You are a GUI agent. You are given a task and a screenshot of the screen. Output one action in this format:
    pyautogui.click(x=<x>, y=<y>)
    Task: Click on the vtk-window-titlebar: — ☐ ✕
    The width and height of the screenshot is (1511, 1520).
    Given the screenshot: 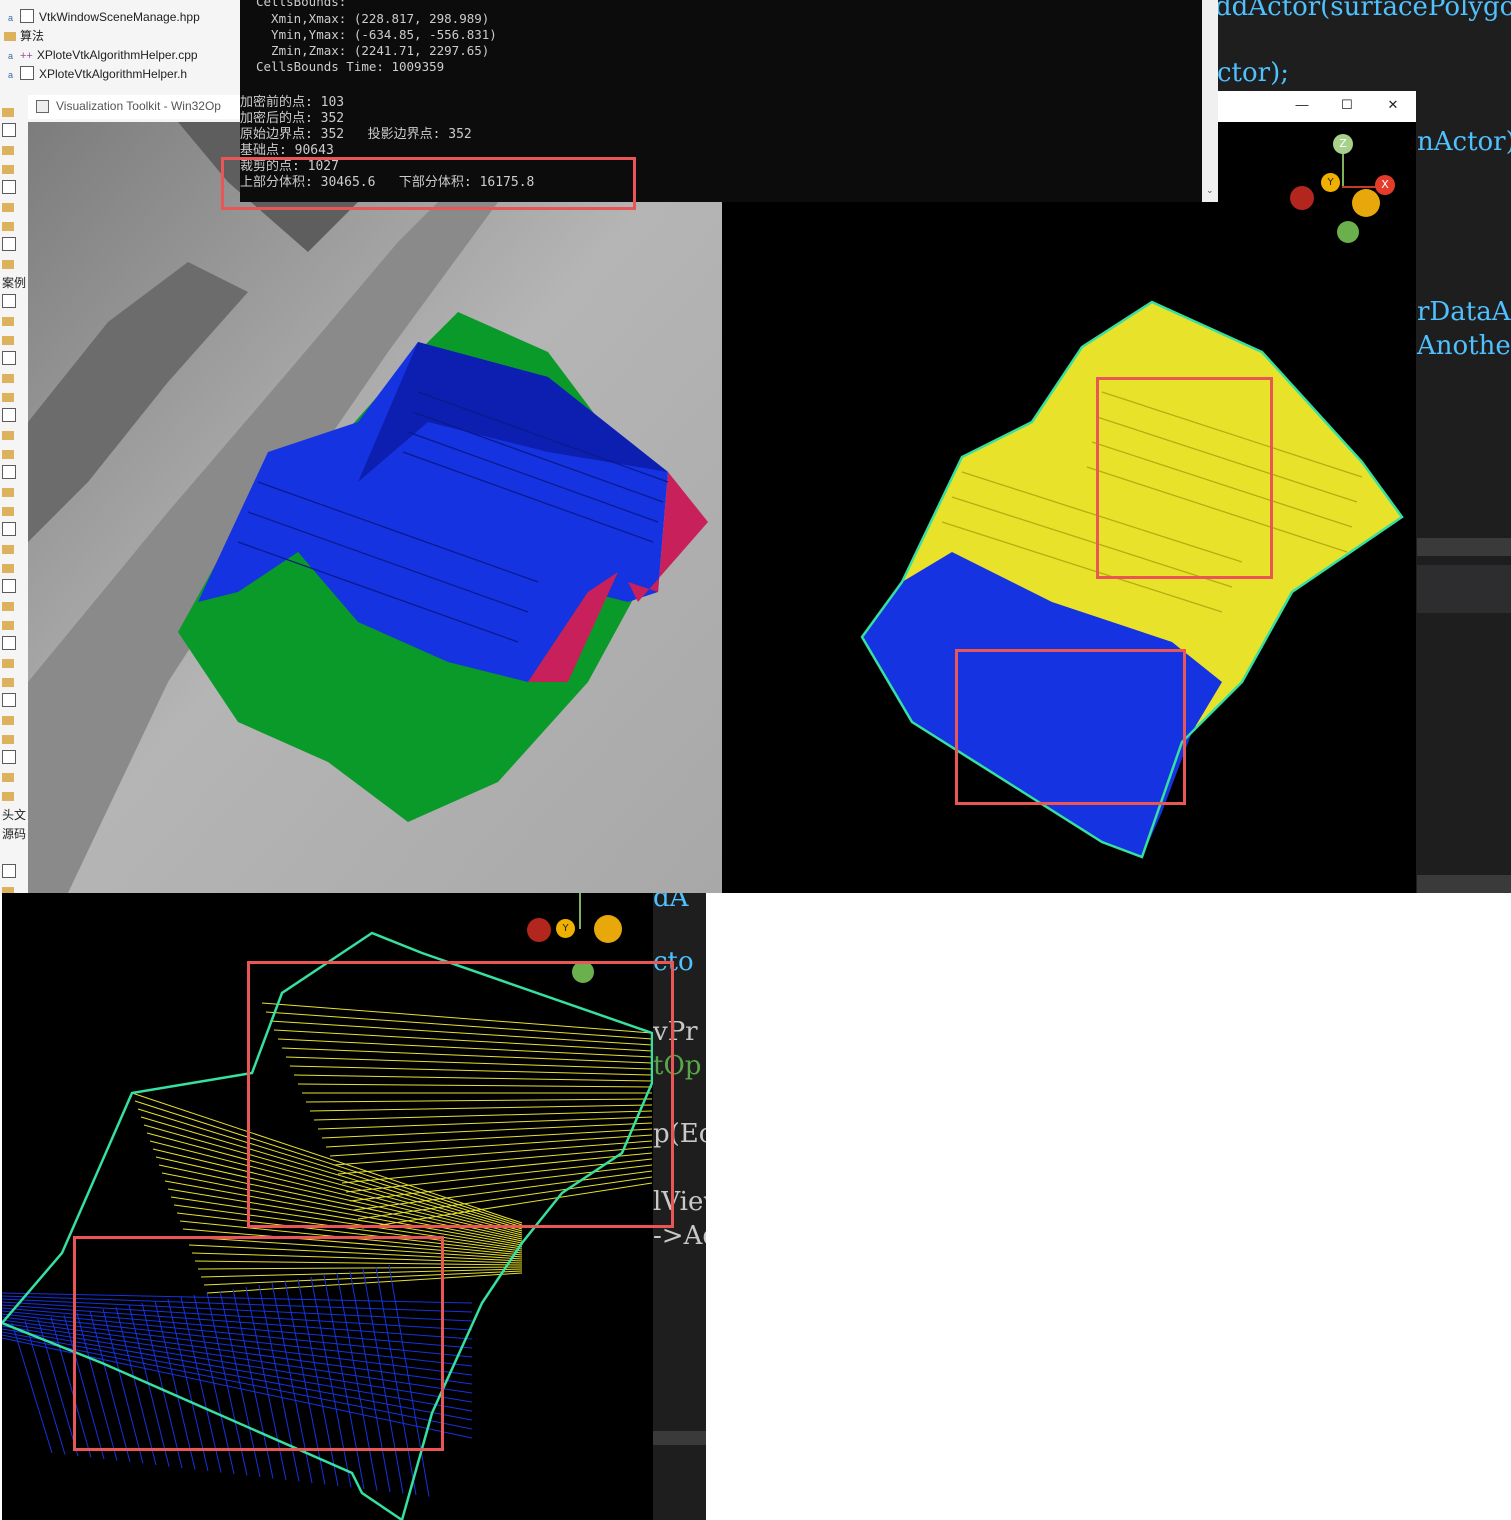 What is the action you would take?
    pyautogui.click(x=1317, y=106)
    